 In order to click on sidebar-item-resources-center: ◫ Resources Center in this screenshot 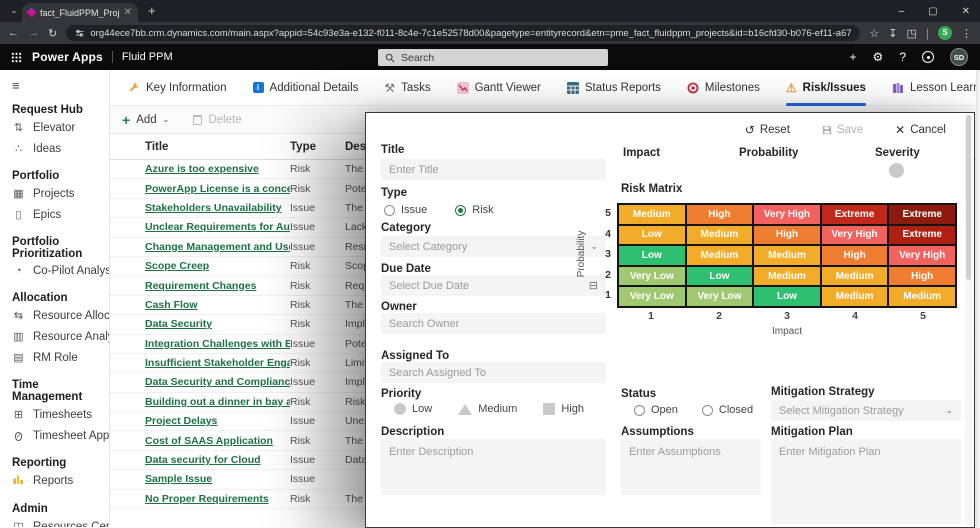, I will do `click(54, 521)`.